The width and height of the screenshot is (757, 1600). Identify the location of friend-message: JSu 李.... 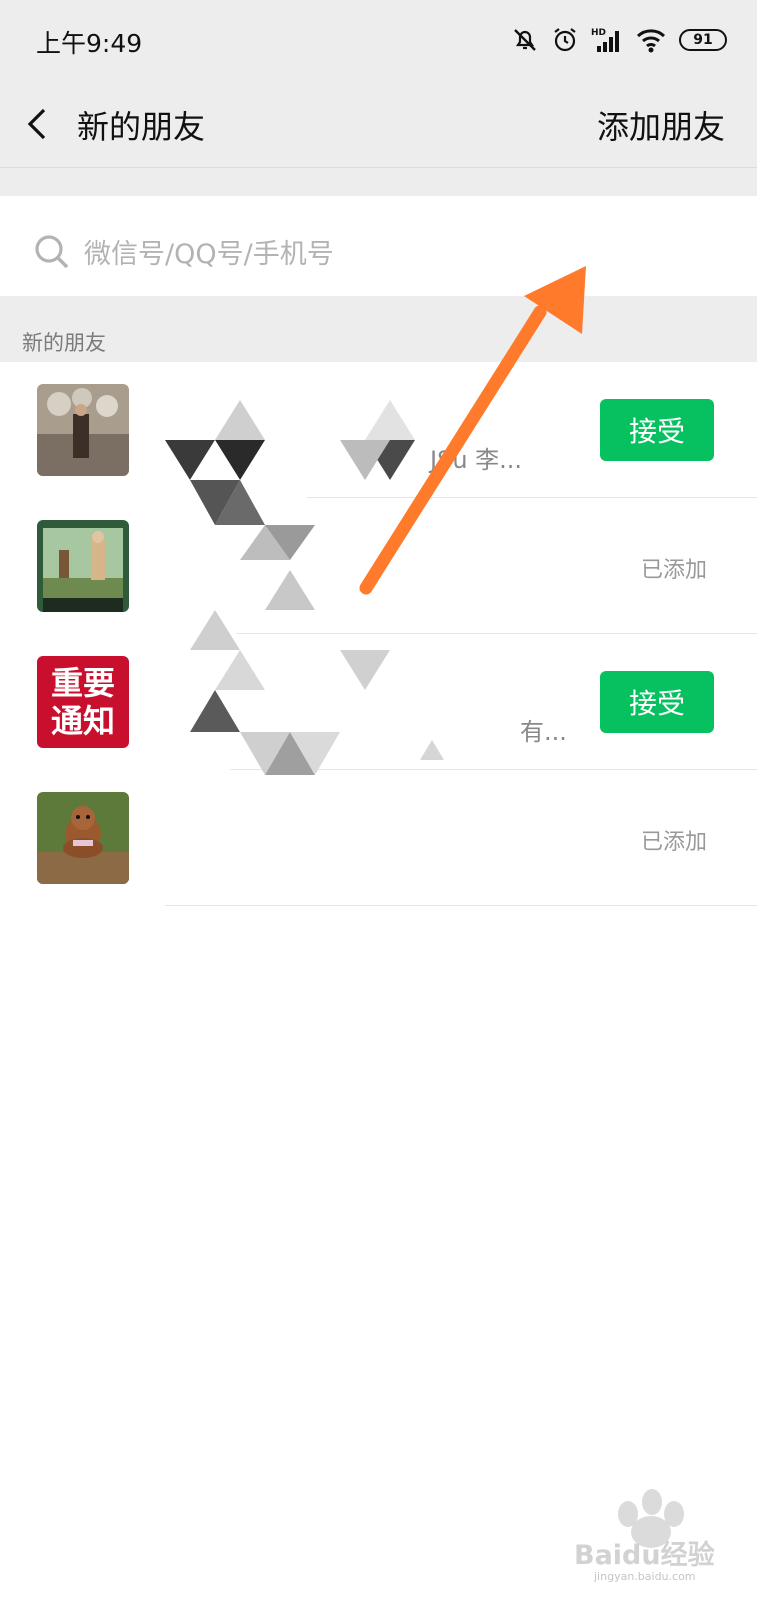
(476, 460).